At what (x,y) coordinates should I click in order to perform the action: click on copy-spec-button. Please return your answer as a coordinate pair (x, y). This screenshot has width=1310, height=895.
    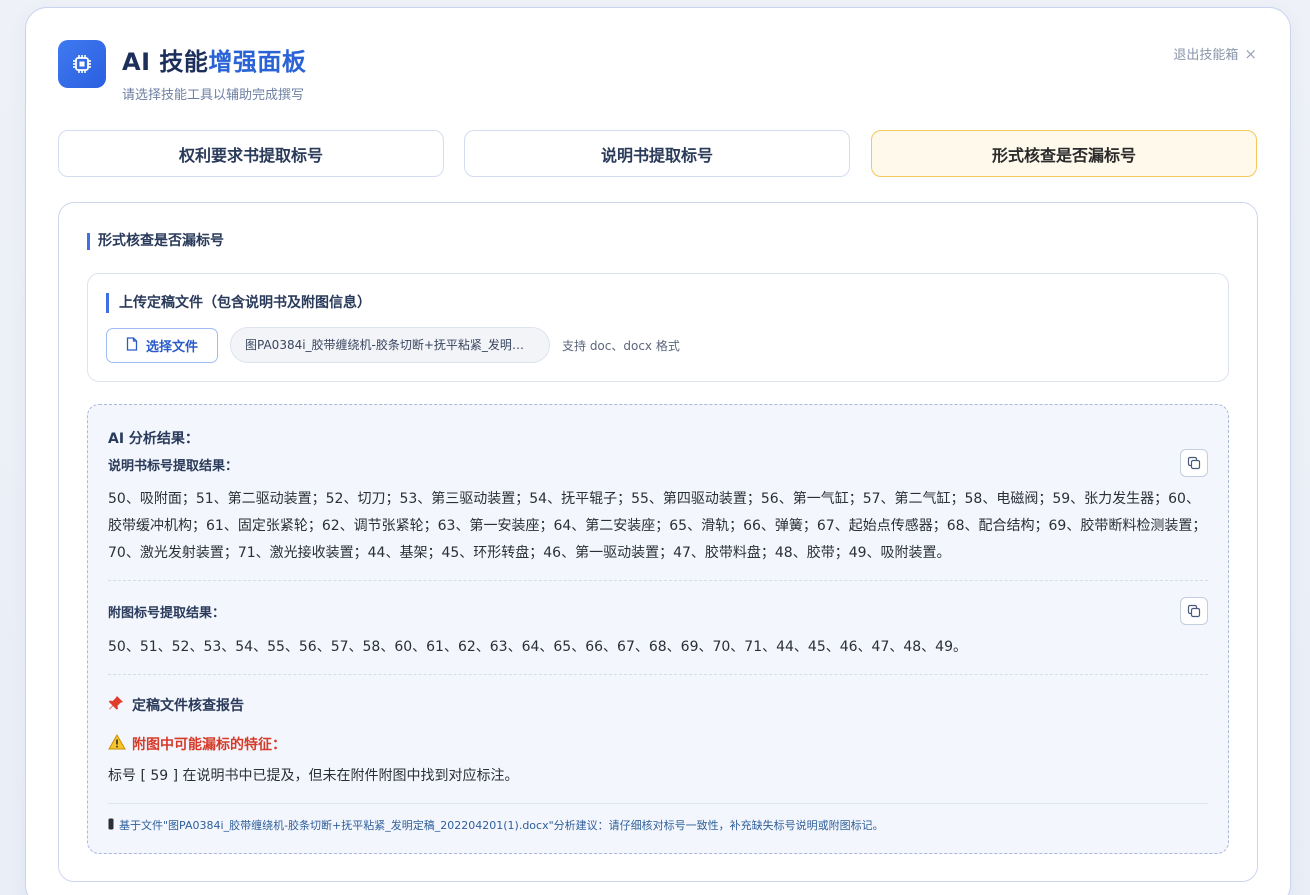
    Looking at the image, I should click on (1194, 463).